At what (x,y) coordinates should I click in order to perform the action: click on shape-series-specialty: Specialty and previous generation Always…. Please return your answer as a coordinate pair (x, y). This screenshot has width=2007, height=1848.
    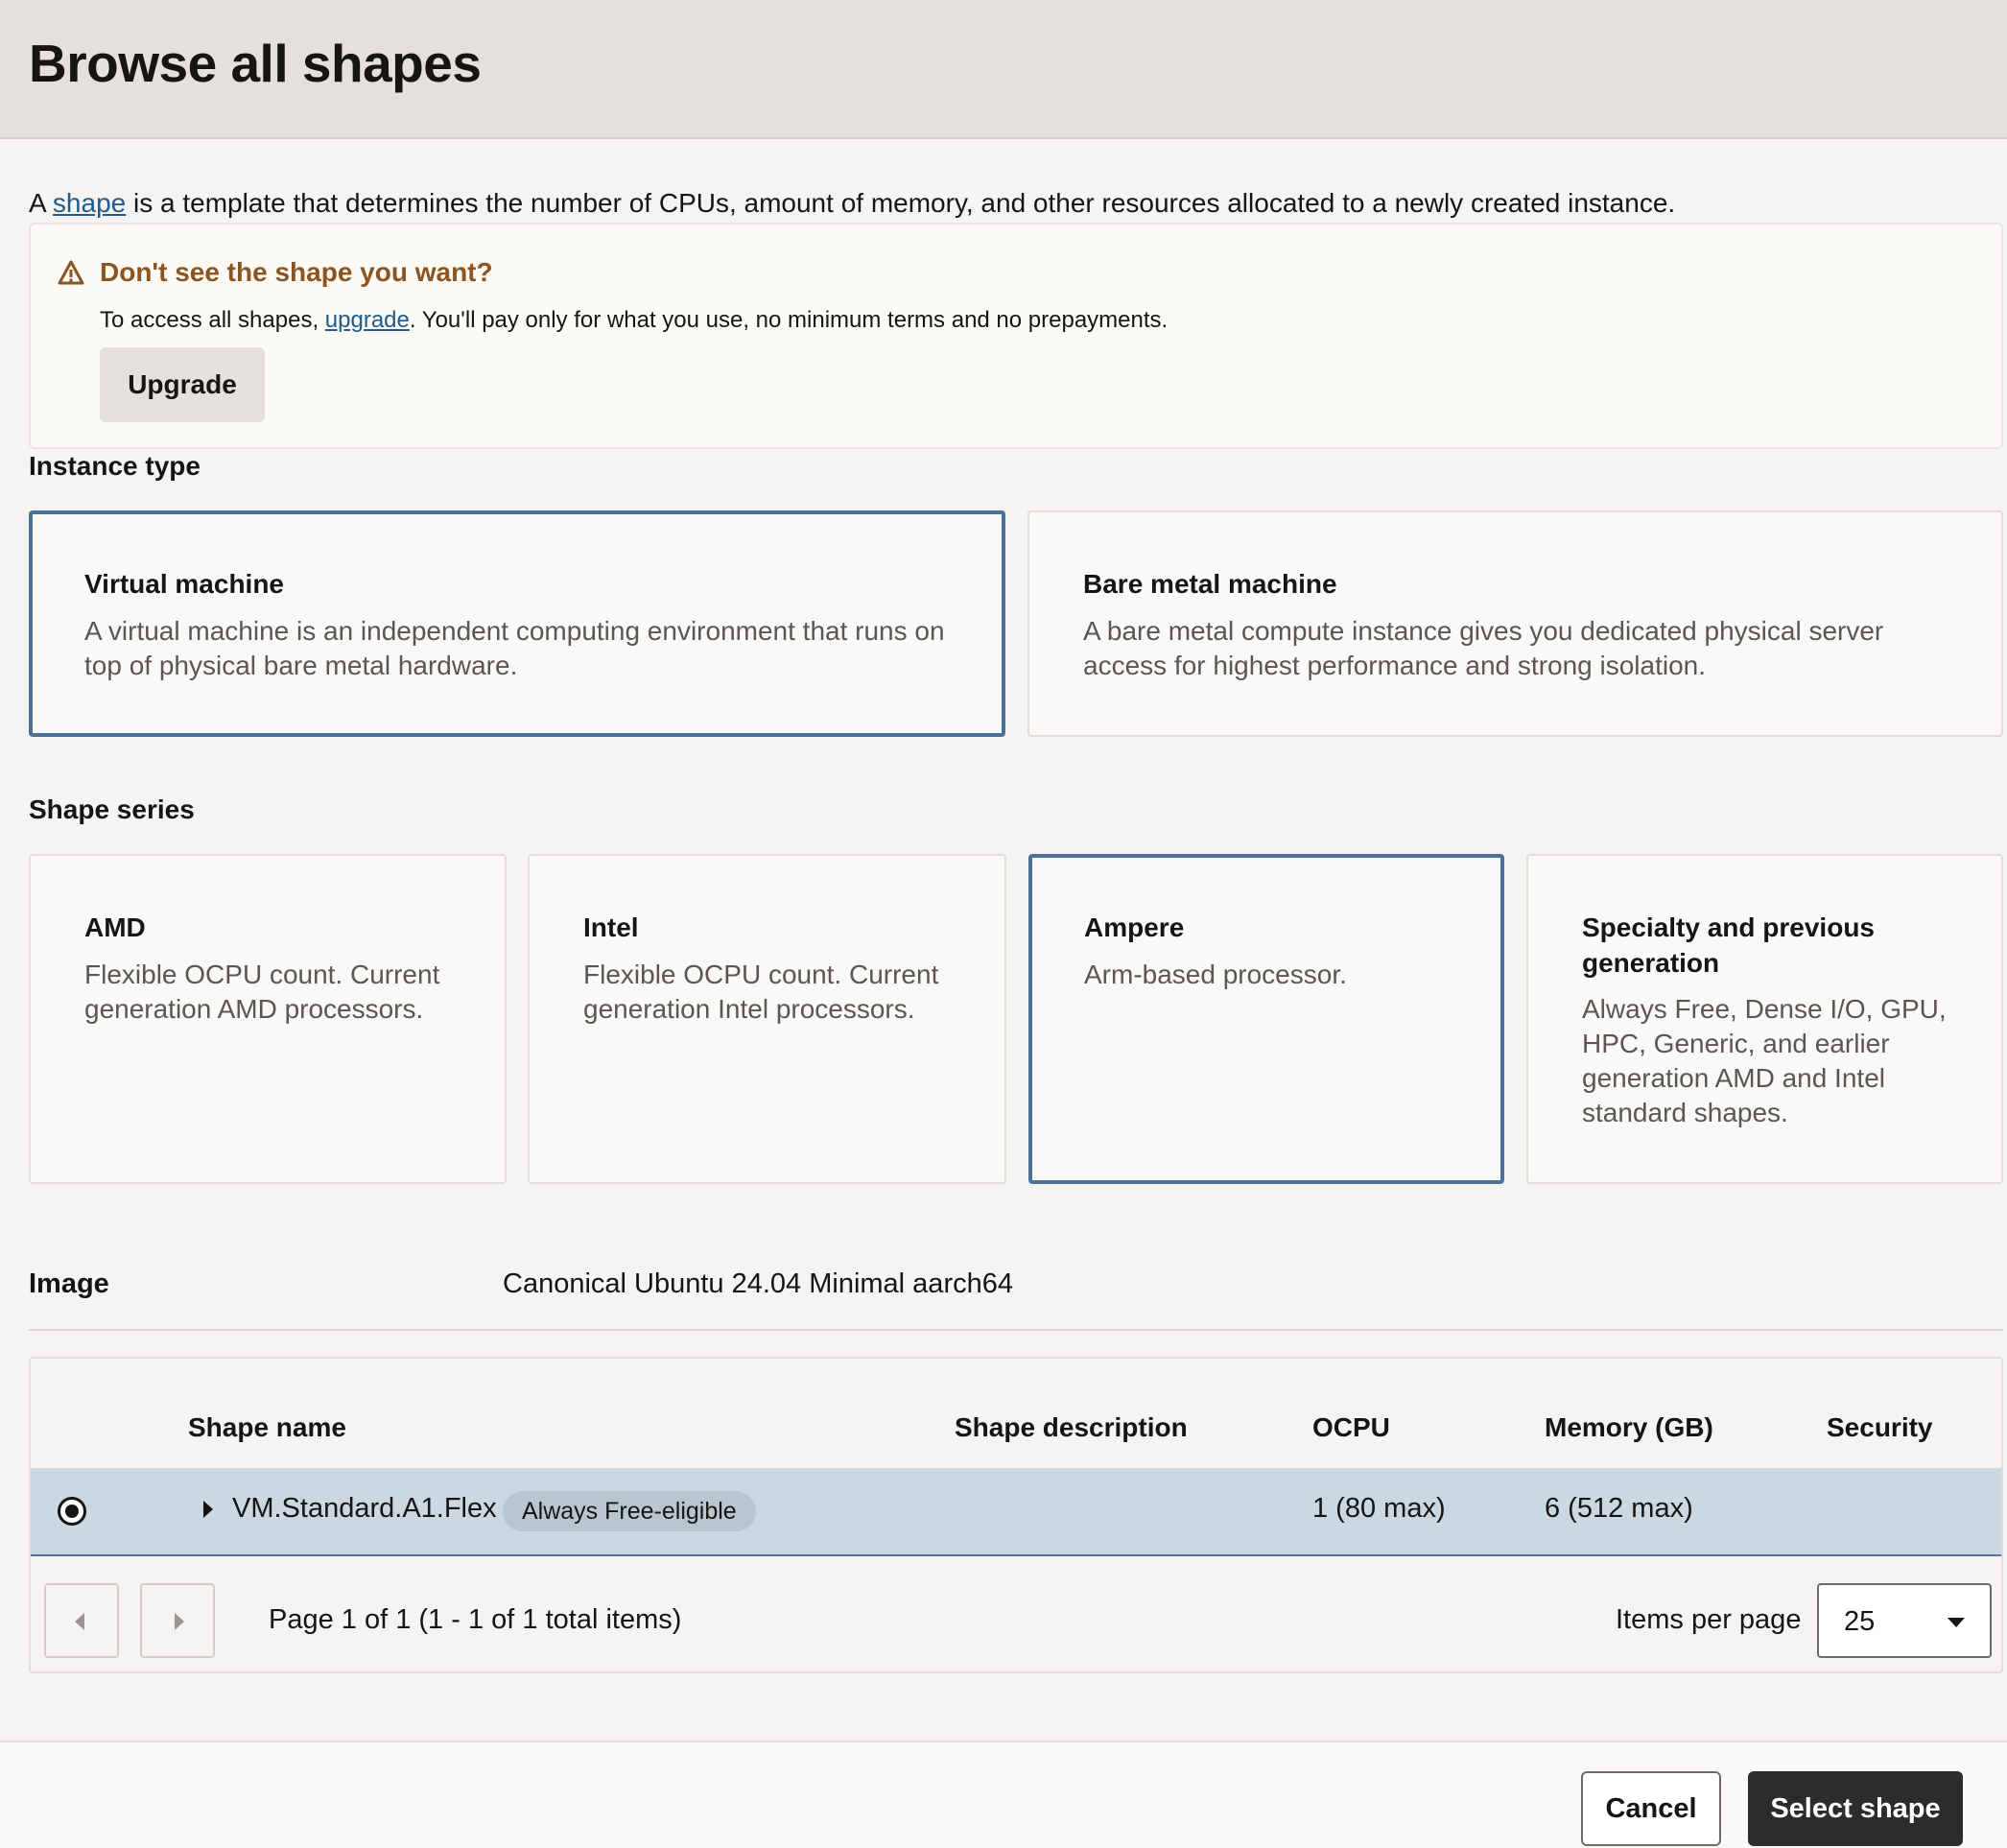
    Looking at the image, I should click on (1764, 1019).